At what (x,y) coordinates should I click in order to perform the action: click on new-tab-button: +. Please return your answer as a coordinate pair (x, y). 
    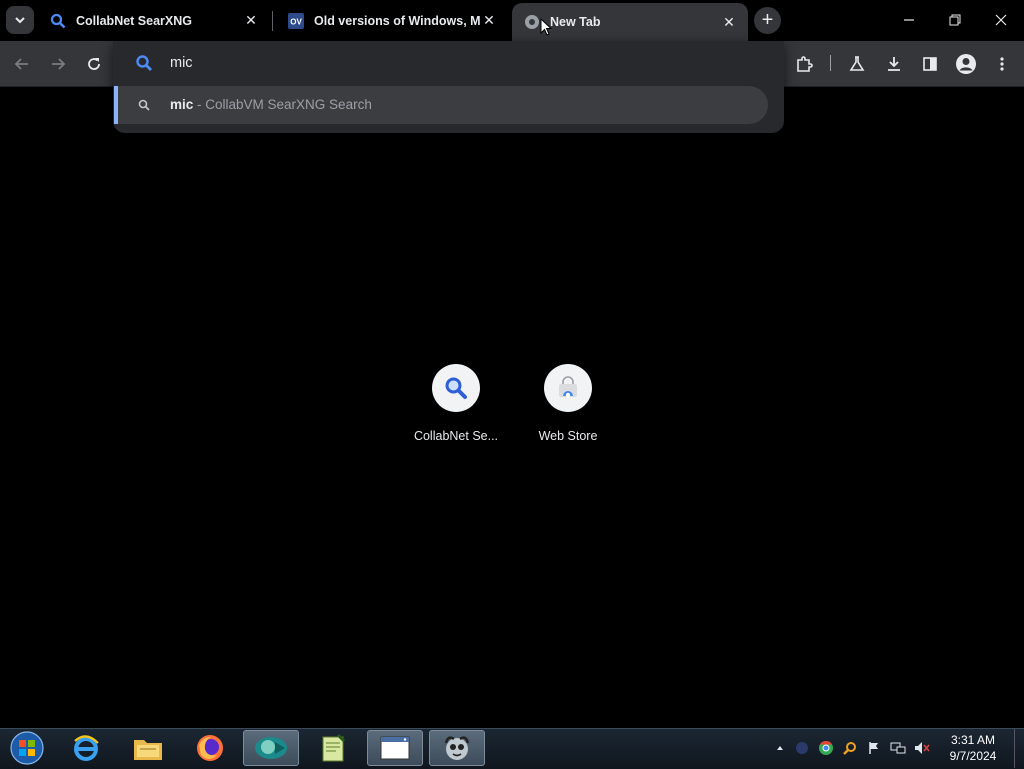
    Looking at the image, I should click on (767, 20).